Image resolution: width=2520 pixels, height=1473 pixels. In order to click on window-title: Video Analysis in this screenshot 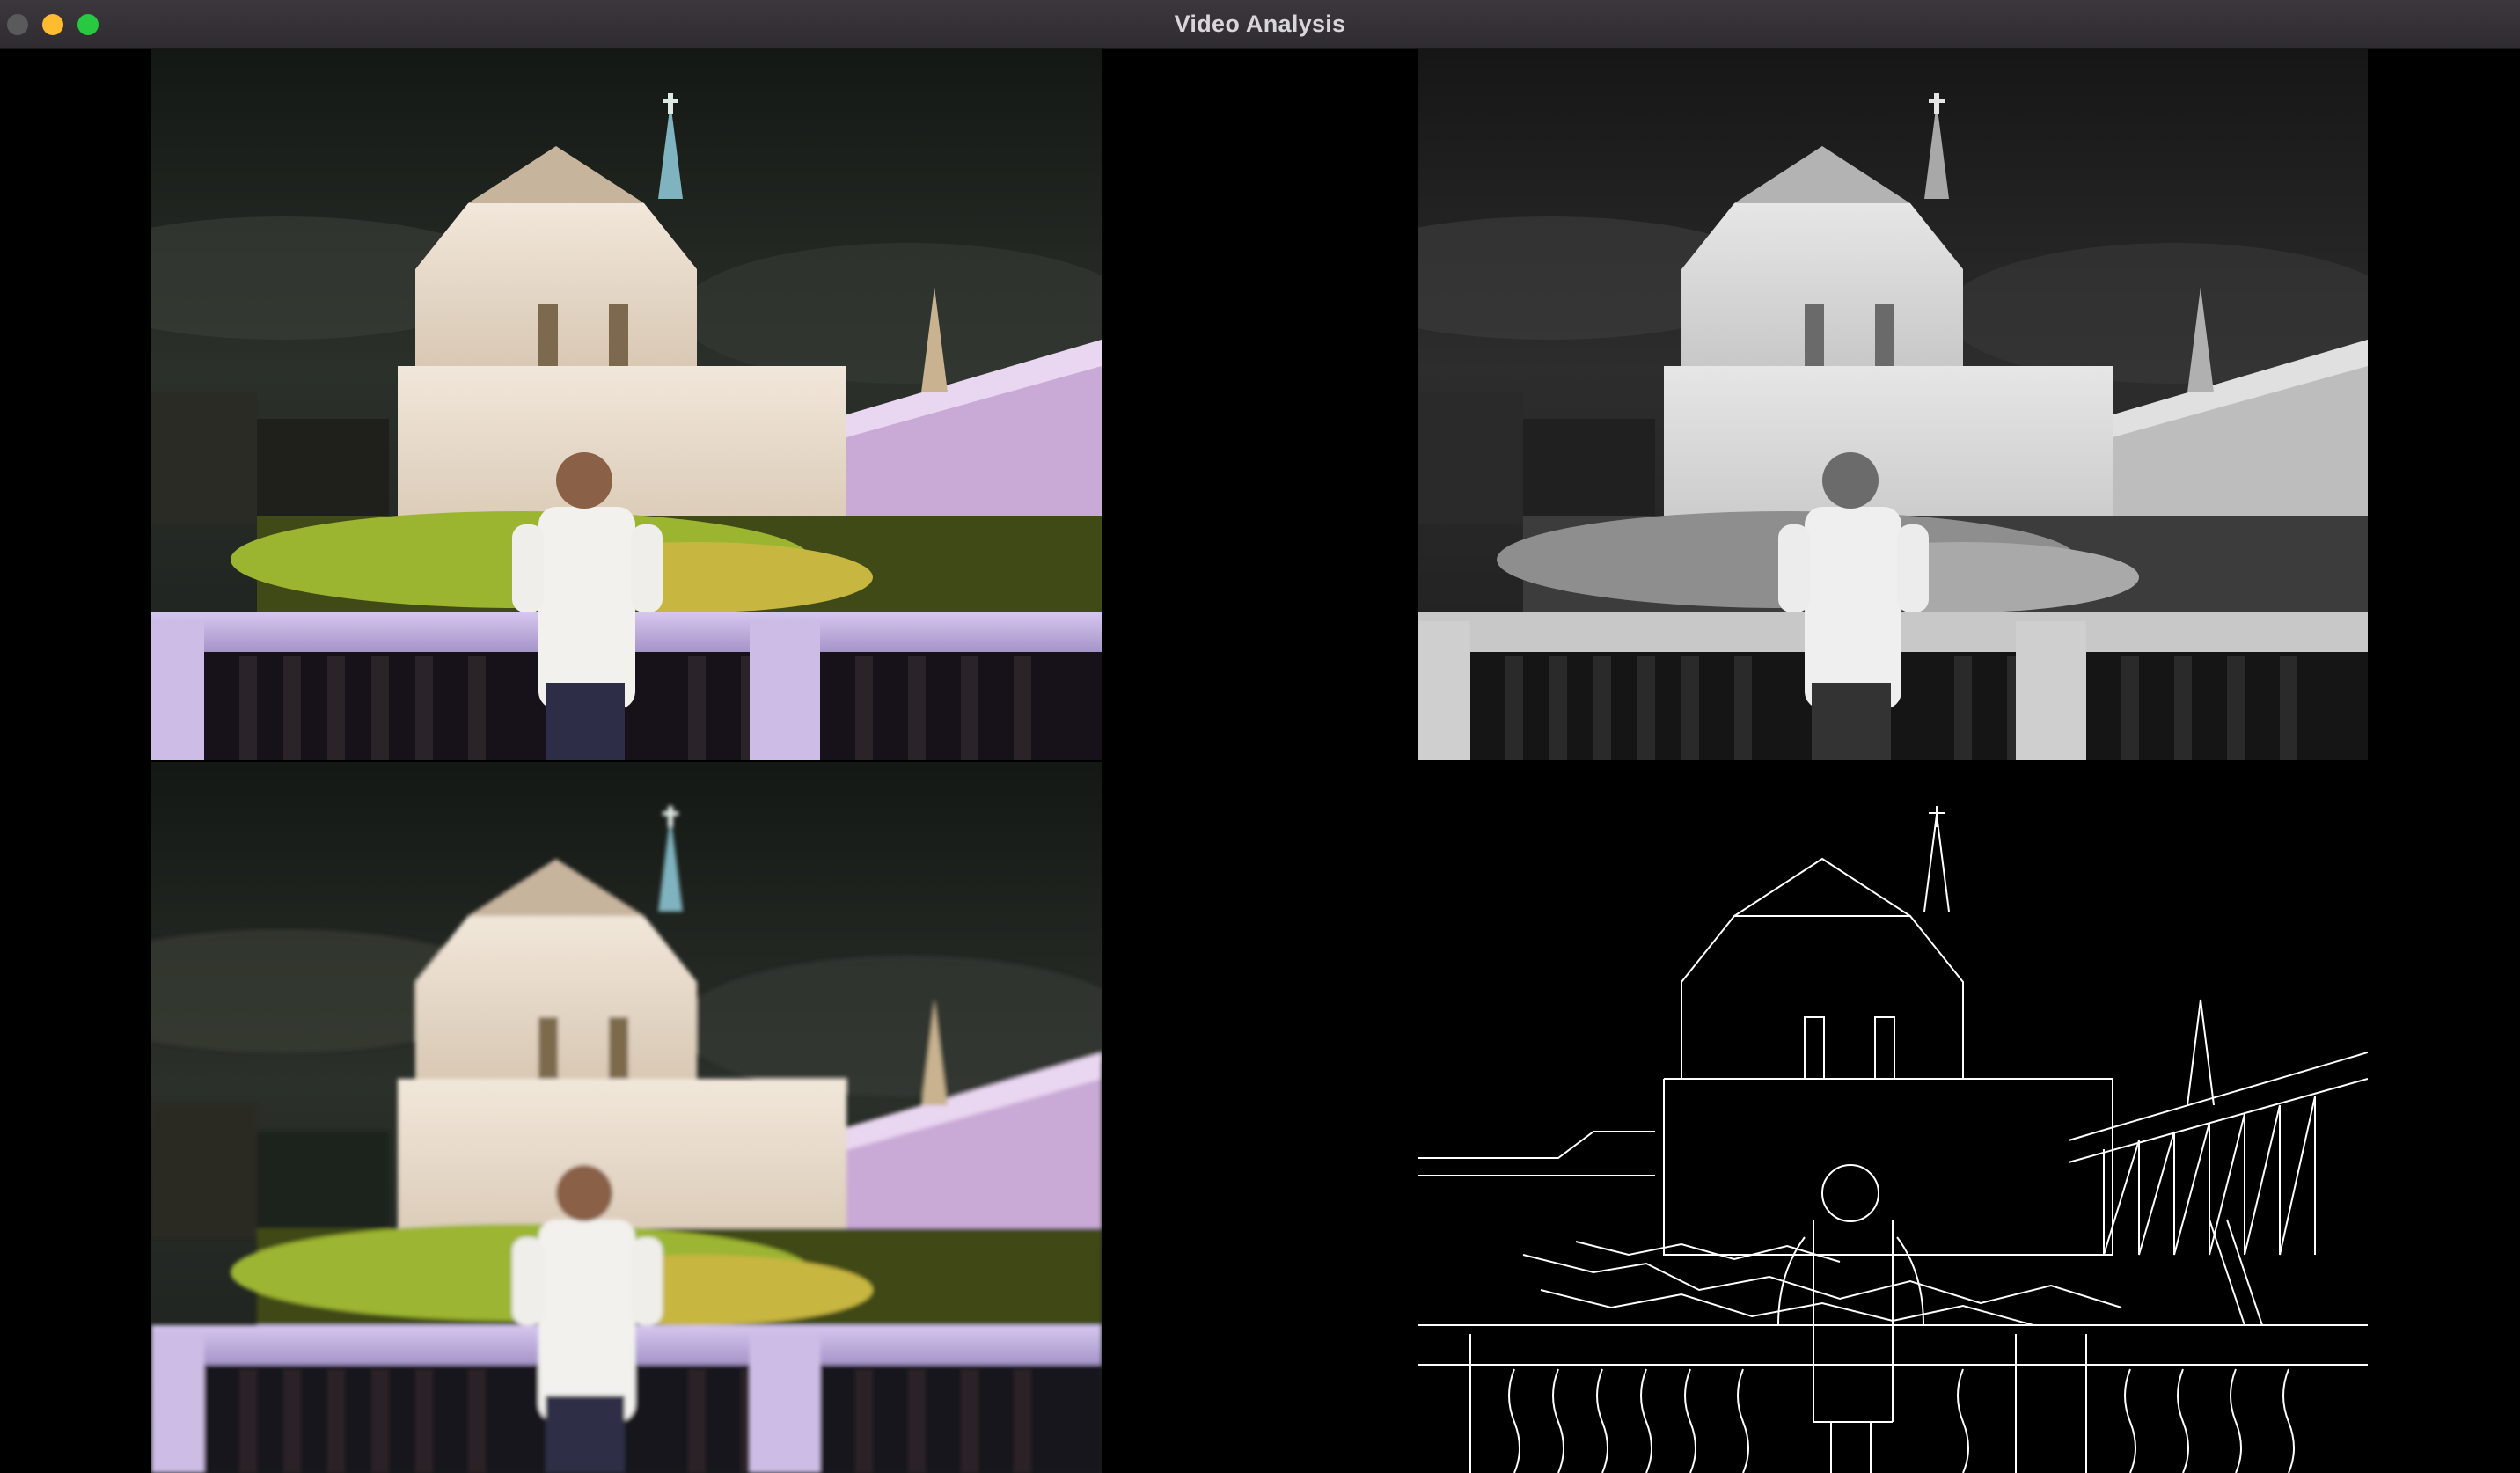, I will do `click(1260, 24)`.